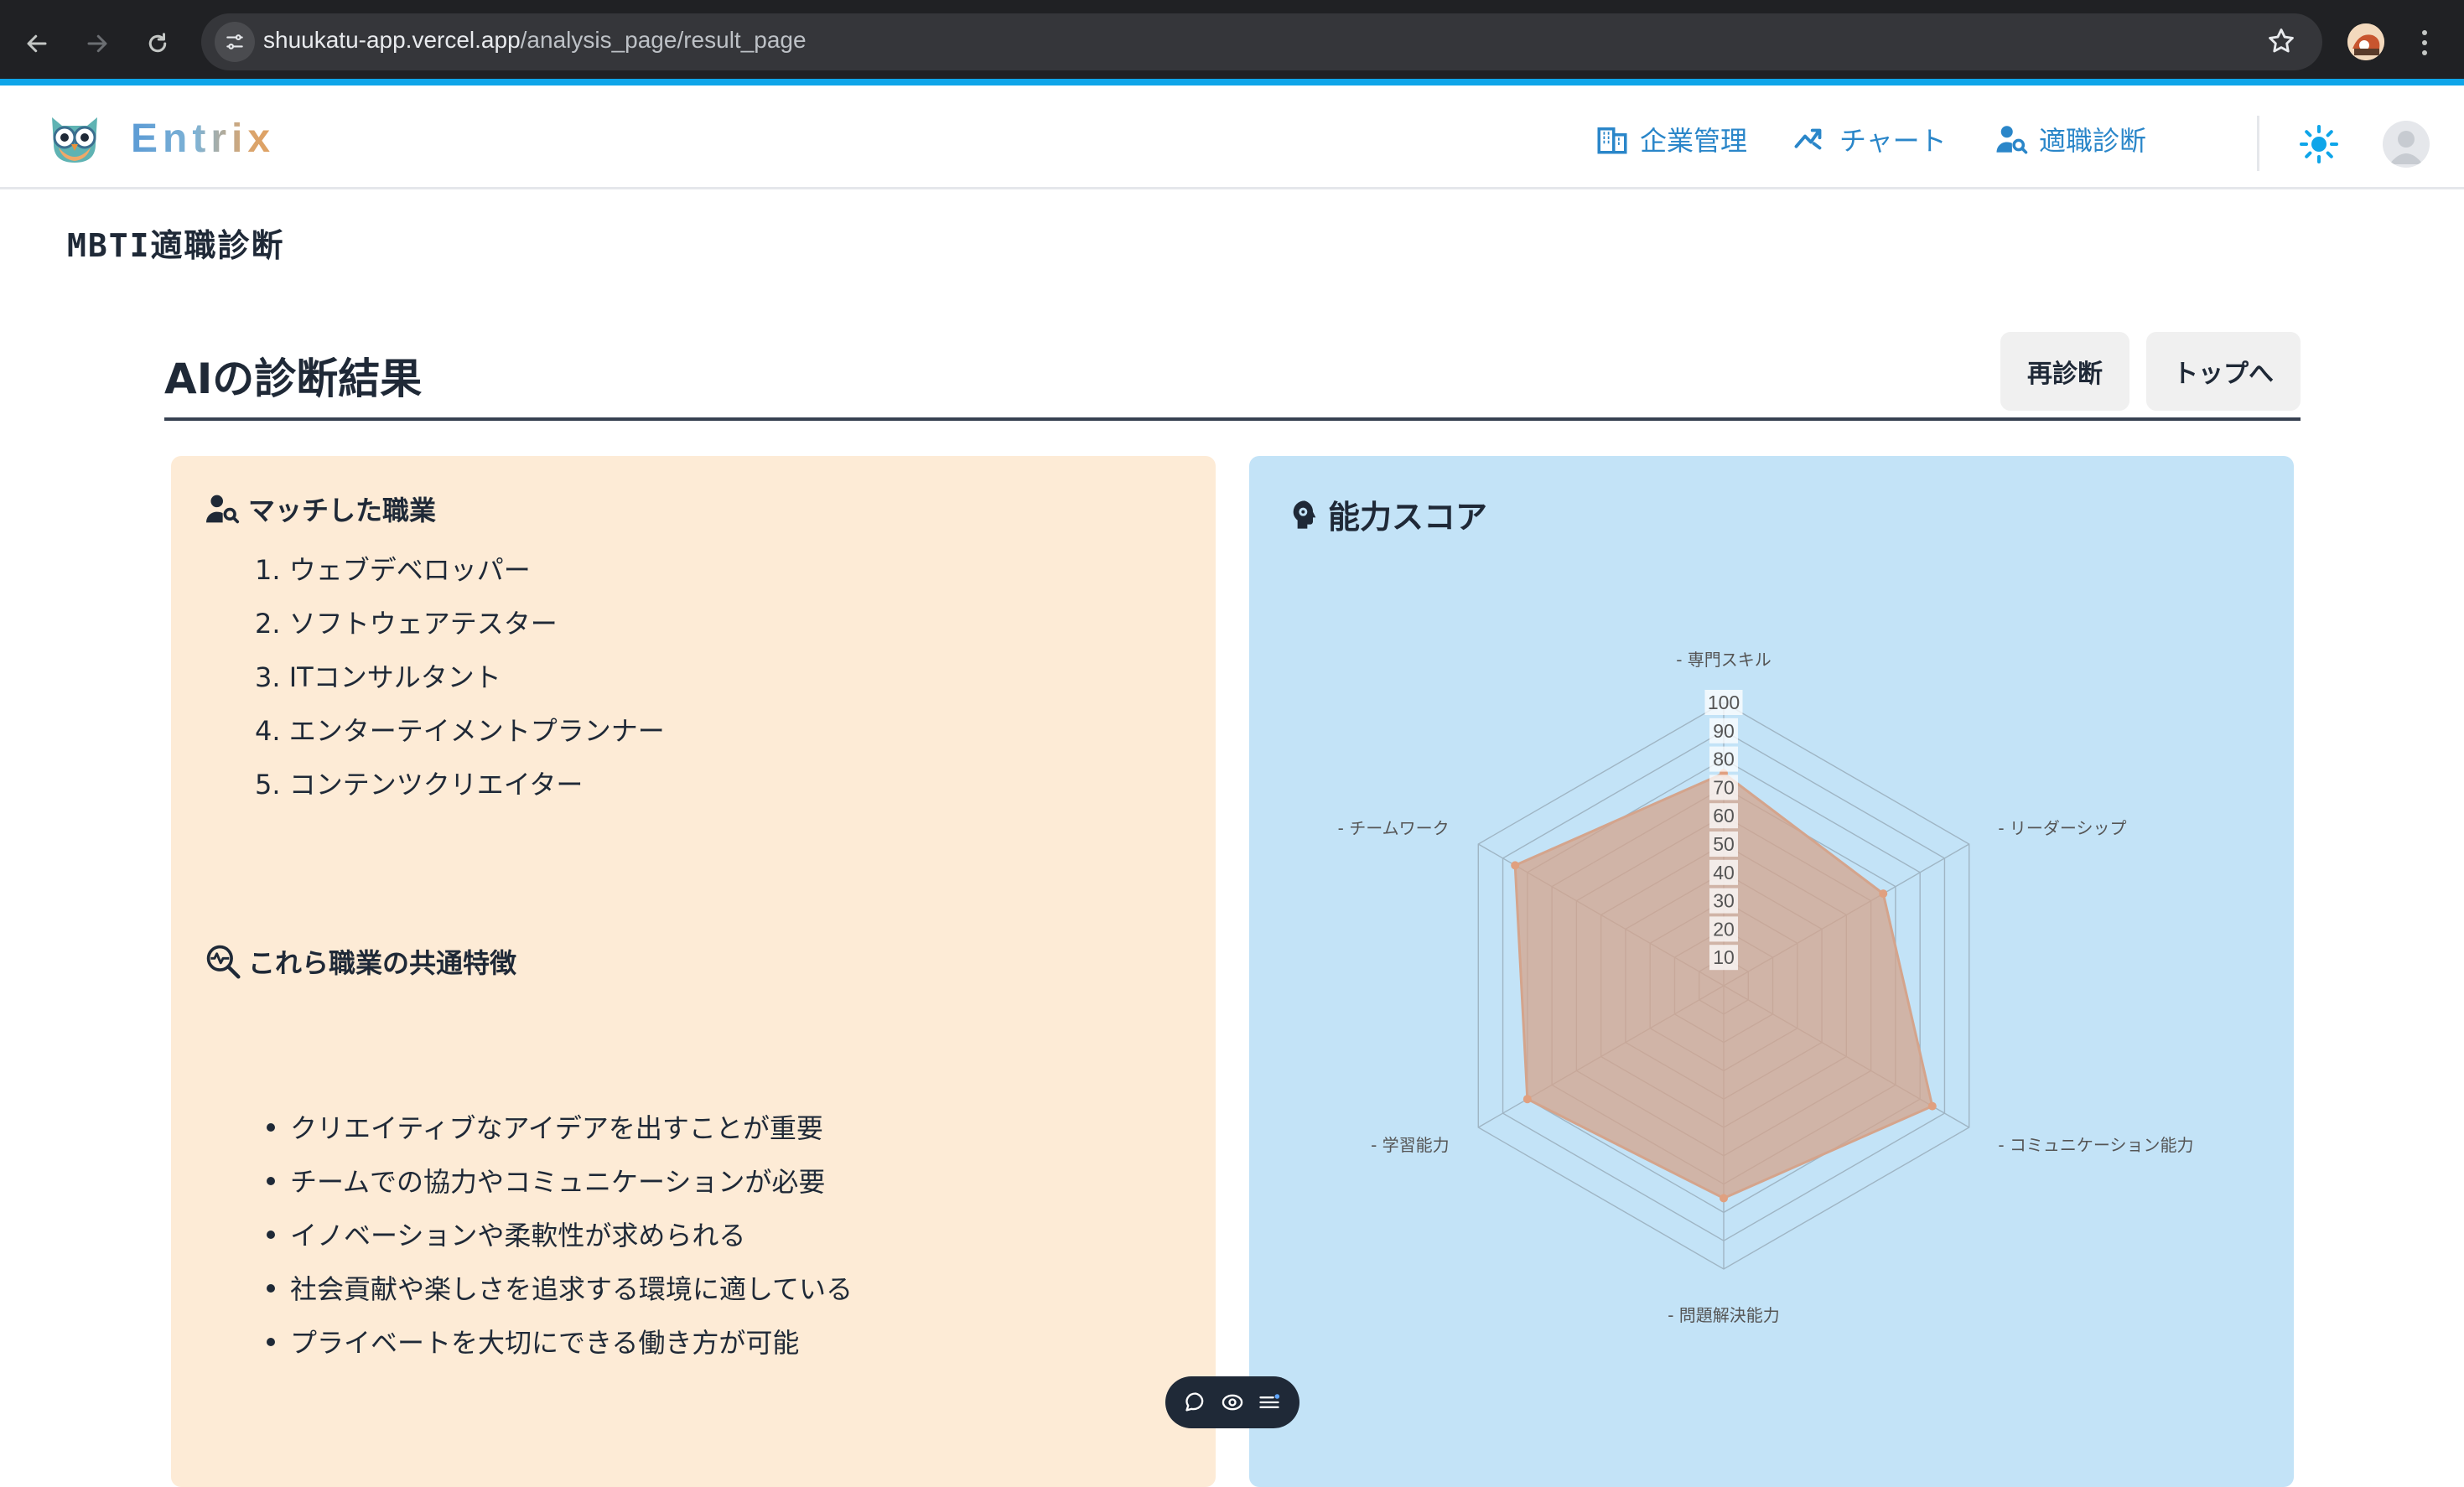 Image resolution: width=2464 pixels, height=1487 pixels. What do you see at coordinates (1724, 957) in the screenshot?
I see `radar-tick-label: 10` at bounding box center [1724, 957].